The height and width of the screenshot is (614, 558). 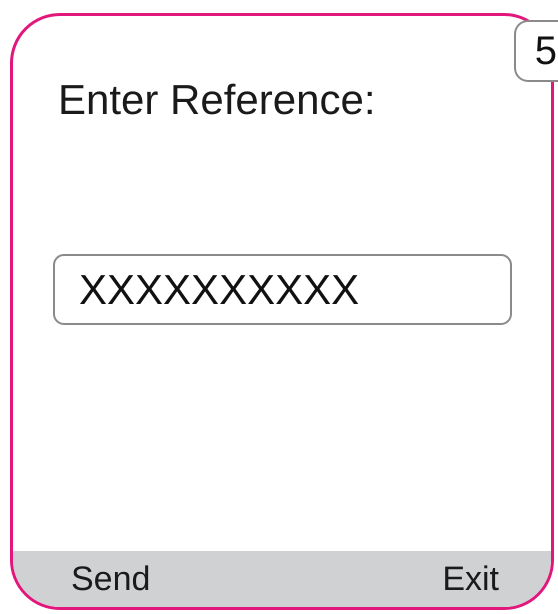 What do you see at coordinates (536, 51) in the screenshot?
I see `page-badge: 5` at bounding box center [536, 51].